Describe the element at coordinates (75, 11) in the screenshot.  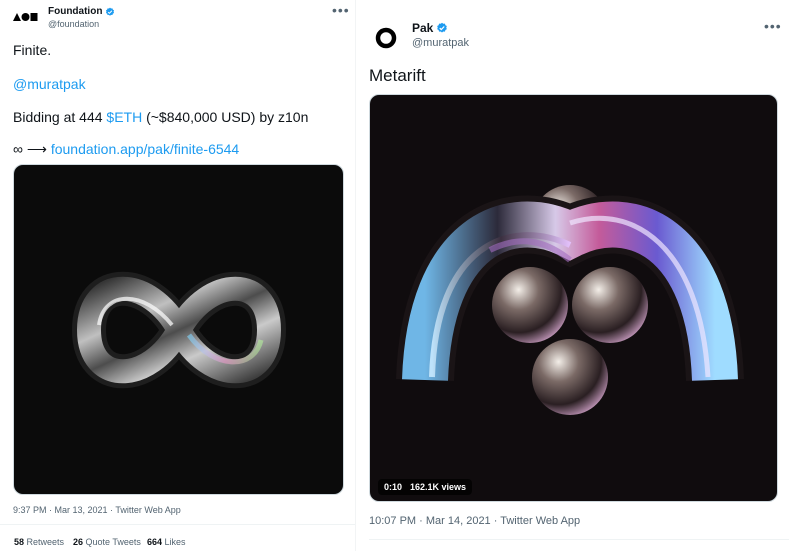
I see `author-name: Foundation` at that location.